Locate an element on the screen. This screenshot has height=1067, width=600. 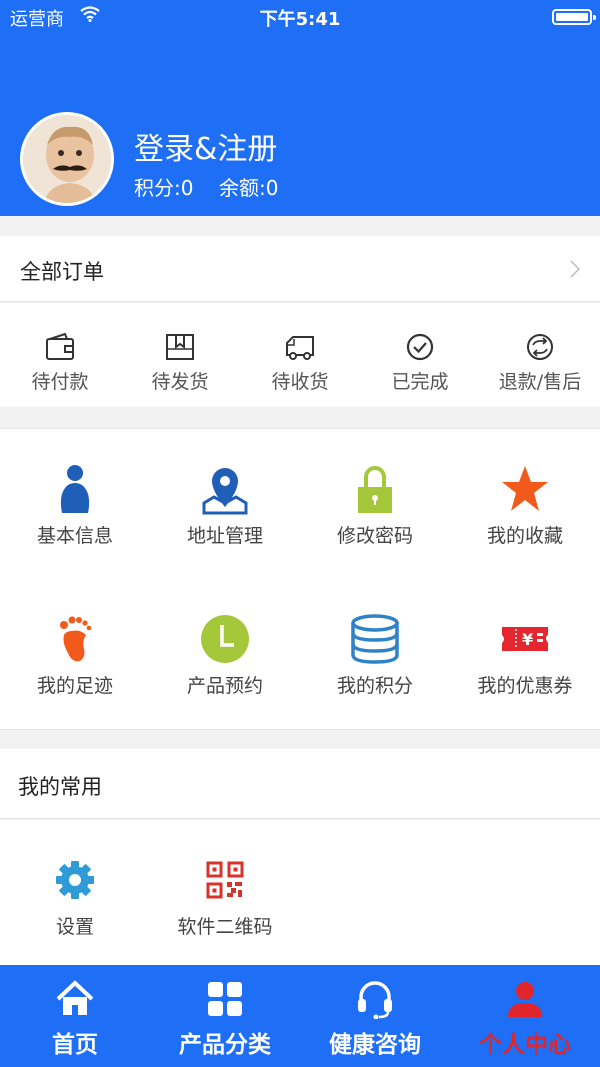
feature-favorites: 我的收藏 is located at coordinates (525, 504).